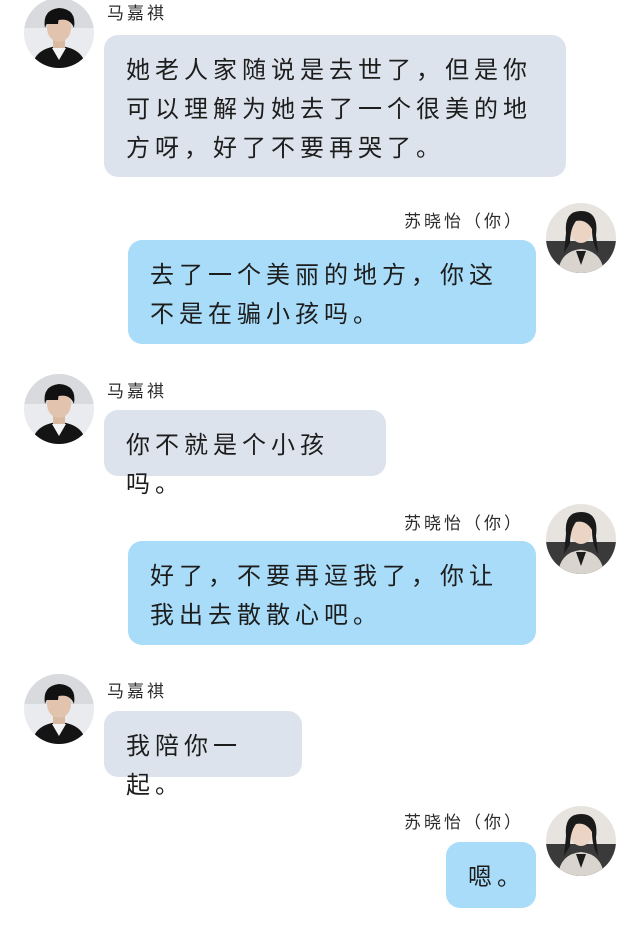  I want to click on message-bubble-received: 我陪你一起。, so click(203, 755).